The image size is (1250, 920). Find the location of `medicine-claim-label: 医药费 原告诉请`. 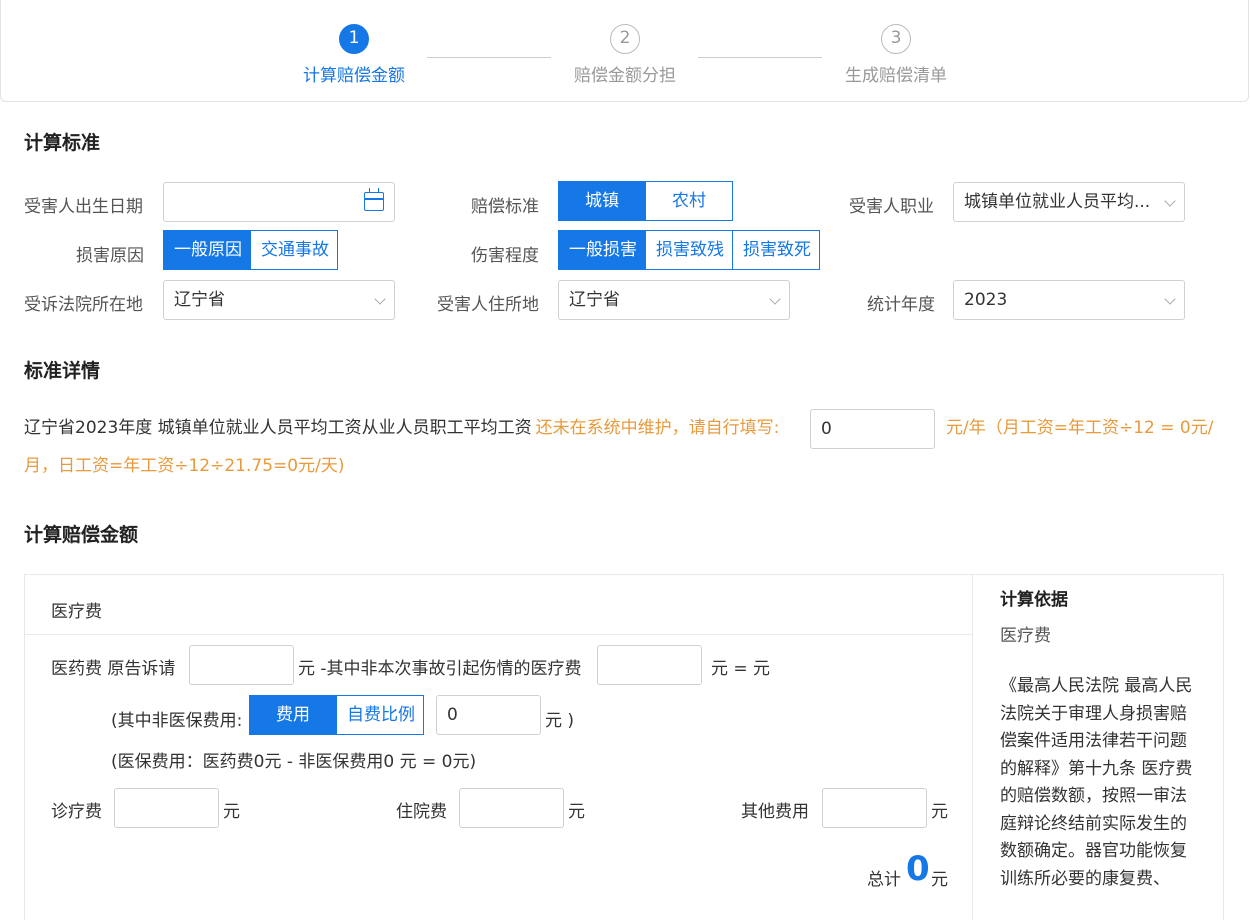

medicine-claim-label: 医药费 原告诉请 is located at coordinates (113, 669).